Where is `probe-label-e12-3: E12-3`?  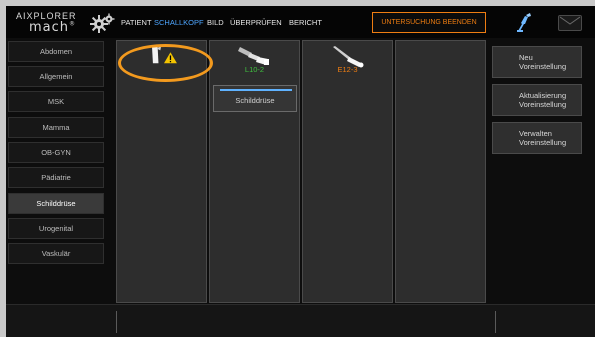
probe-label-e12-3: E12-3 is located at coordinates (347, 69).